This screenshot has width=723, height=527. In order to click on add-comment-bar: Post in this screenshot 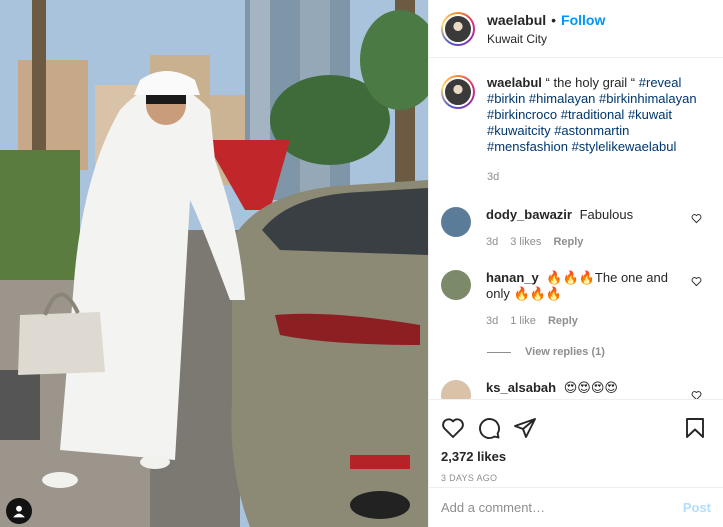, I will do `click(576, 507)`.